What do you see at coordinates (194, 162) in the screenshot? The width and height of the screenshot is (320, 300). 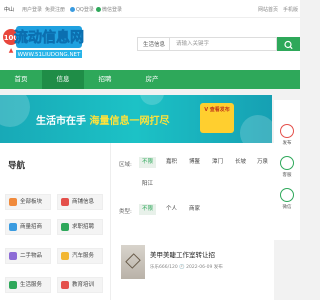 I see `area-option: 博鳌` at bounding box center [194, 162].